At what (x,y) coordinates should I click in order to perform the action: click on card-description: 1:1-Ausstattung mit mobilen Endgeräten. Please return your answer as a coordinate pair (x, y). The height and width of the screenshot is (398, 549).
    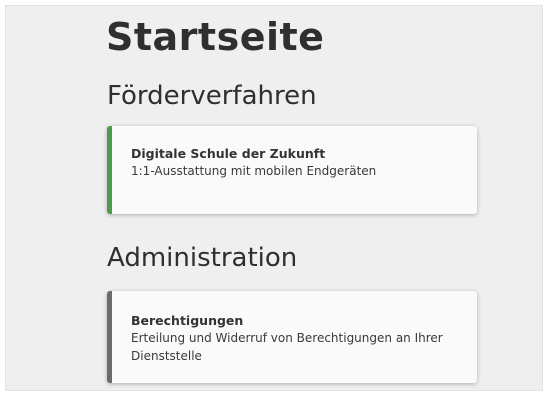
    Looking at the image, I should click on (254, 171).